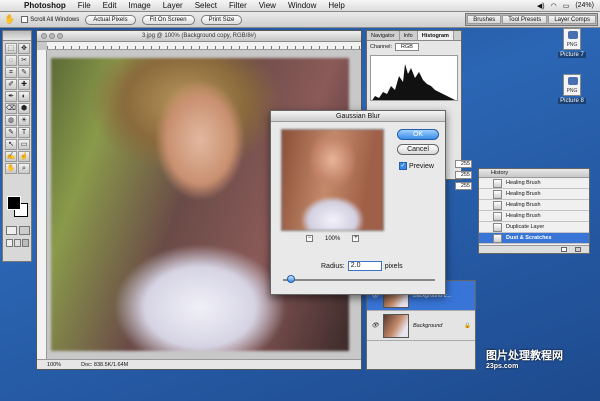 This screenshot has width=600, height=401. What do you see at coordinates (25, 19) in the screenshot?
I see `checkbox-icon` at bounding box center [25, 19].